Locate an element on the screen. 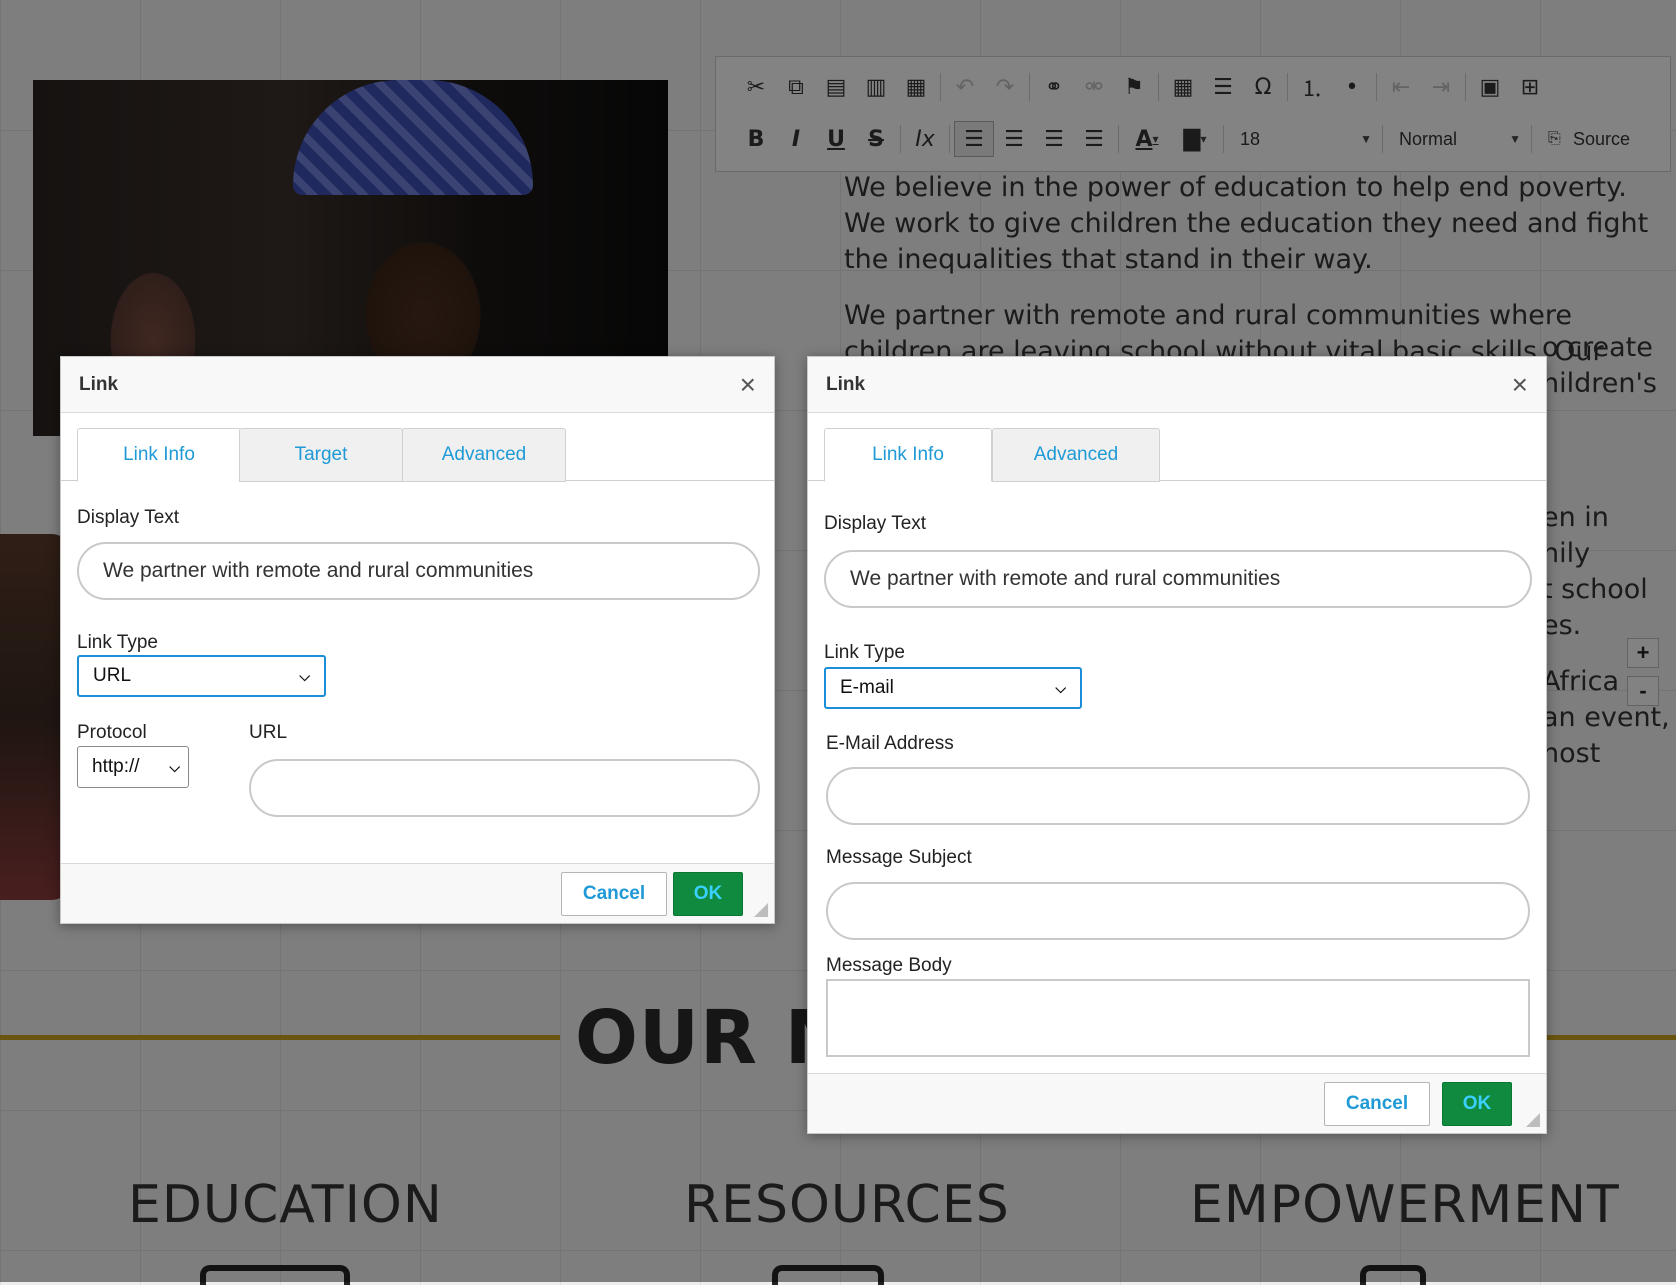  email-label: E-Mail Address is located at coordinates (890, 743).